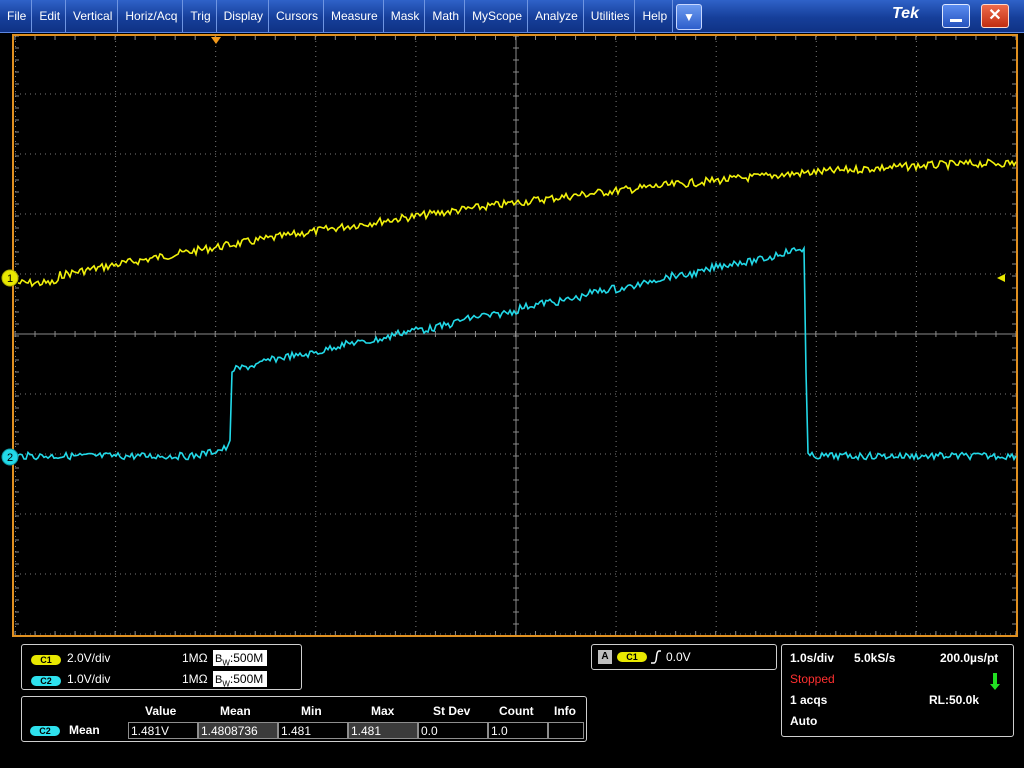 Image resolution: width=1024 pixels, height=768 pixels. What do you see at coordinates (518, 730) in the screenshot?
I see `measurement-count: 1.0` at bounding box center [518, 730].